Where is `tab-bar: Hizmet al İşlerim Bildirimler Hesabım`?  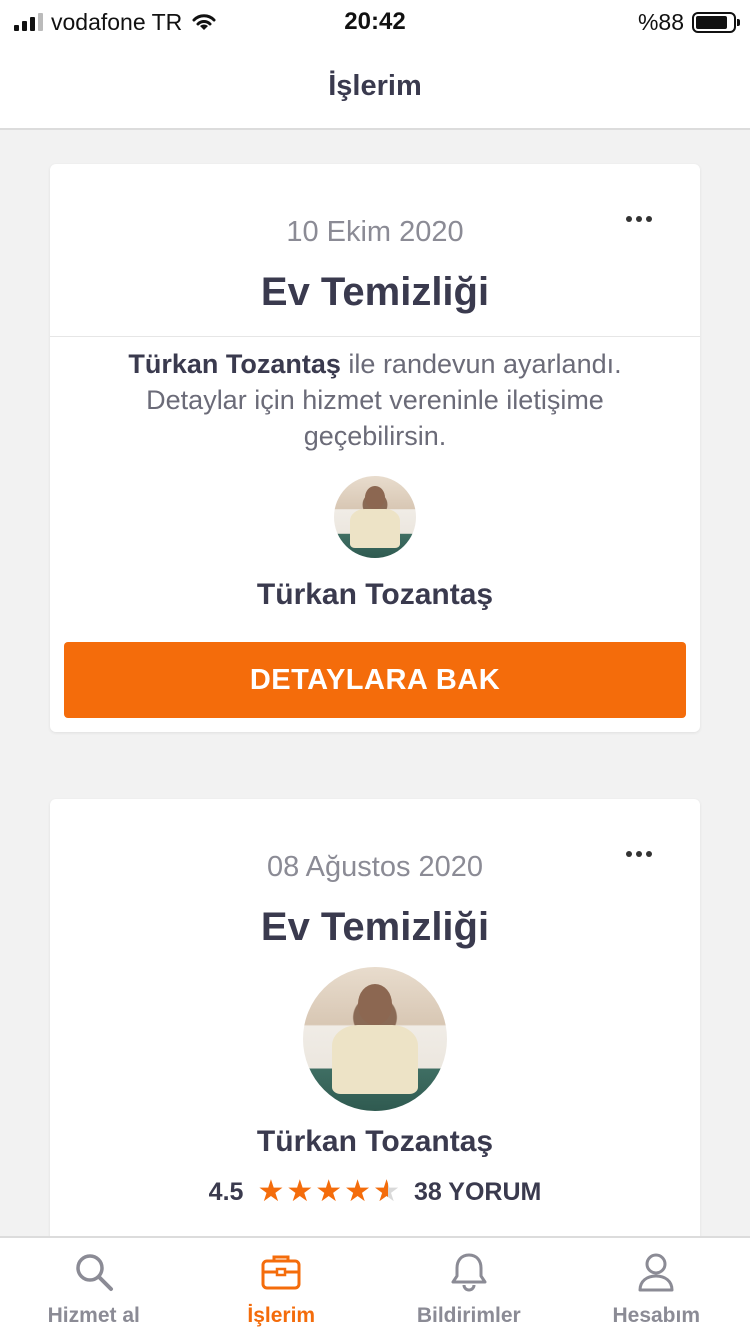 tab-bar: Hizmet al İşlerim Bildirimler Hesabım is located at coordinates (375, 1285).